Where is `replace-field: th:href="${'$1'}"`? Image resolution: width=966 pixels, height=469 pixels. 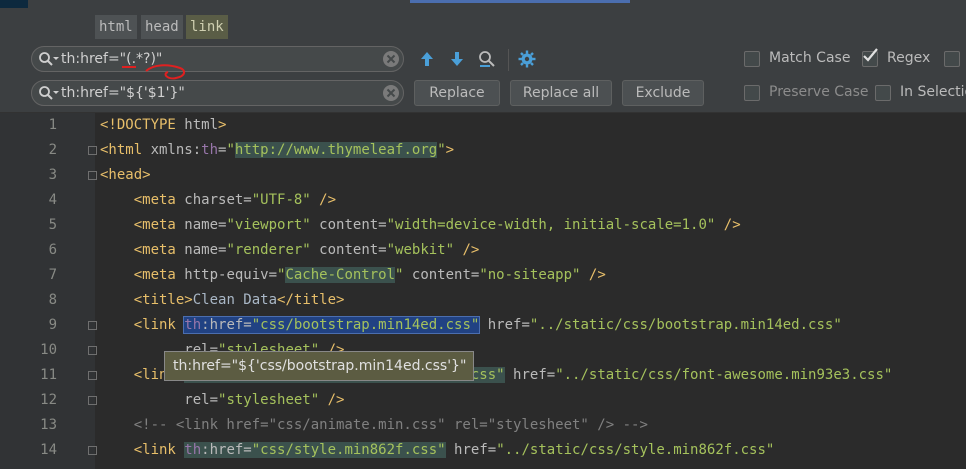 replace-field: th:href="${'$1'}" is located at coordinates (217, 93).